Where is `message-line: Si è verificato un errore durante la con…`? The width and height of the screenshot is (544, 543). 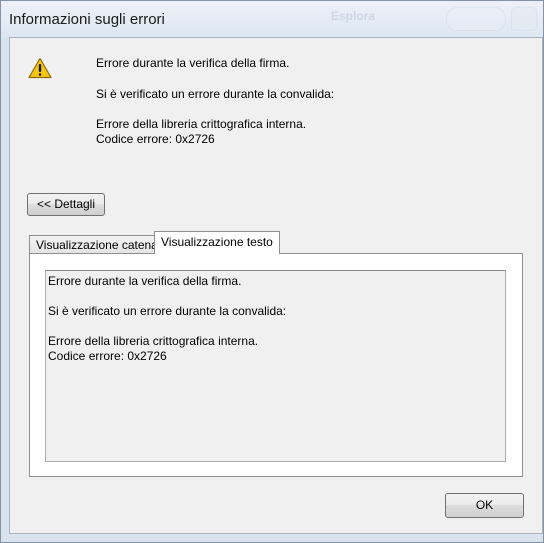 message-line: Si è verificato un errore durante la con… is located at coordinates (215, 94).